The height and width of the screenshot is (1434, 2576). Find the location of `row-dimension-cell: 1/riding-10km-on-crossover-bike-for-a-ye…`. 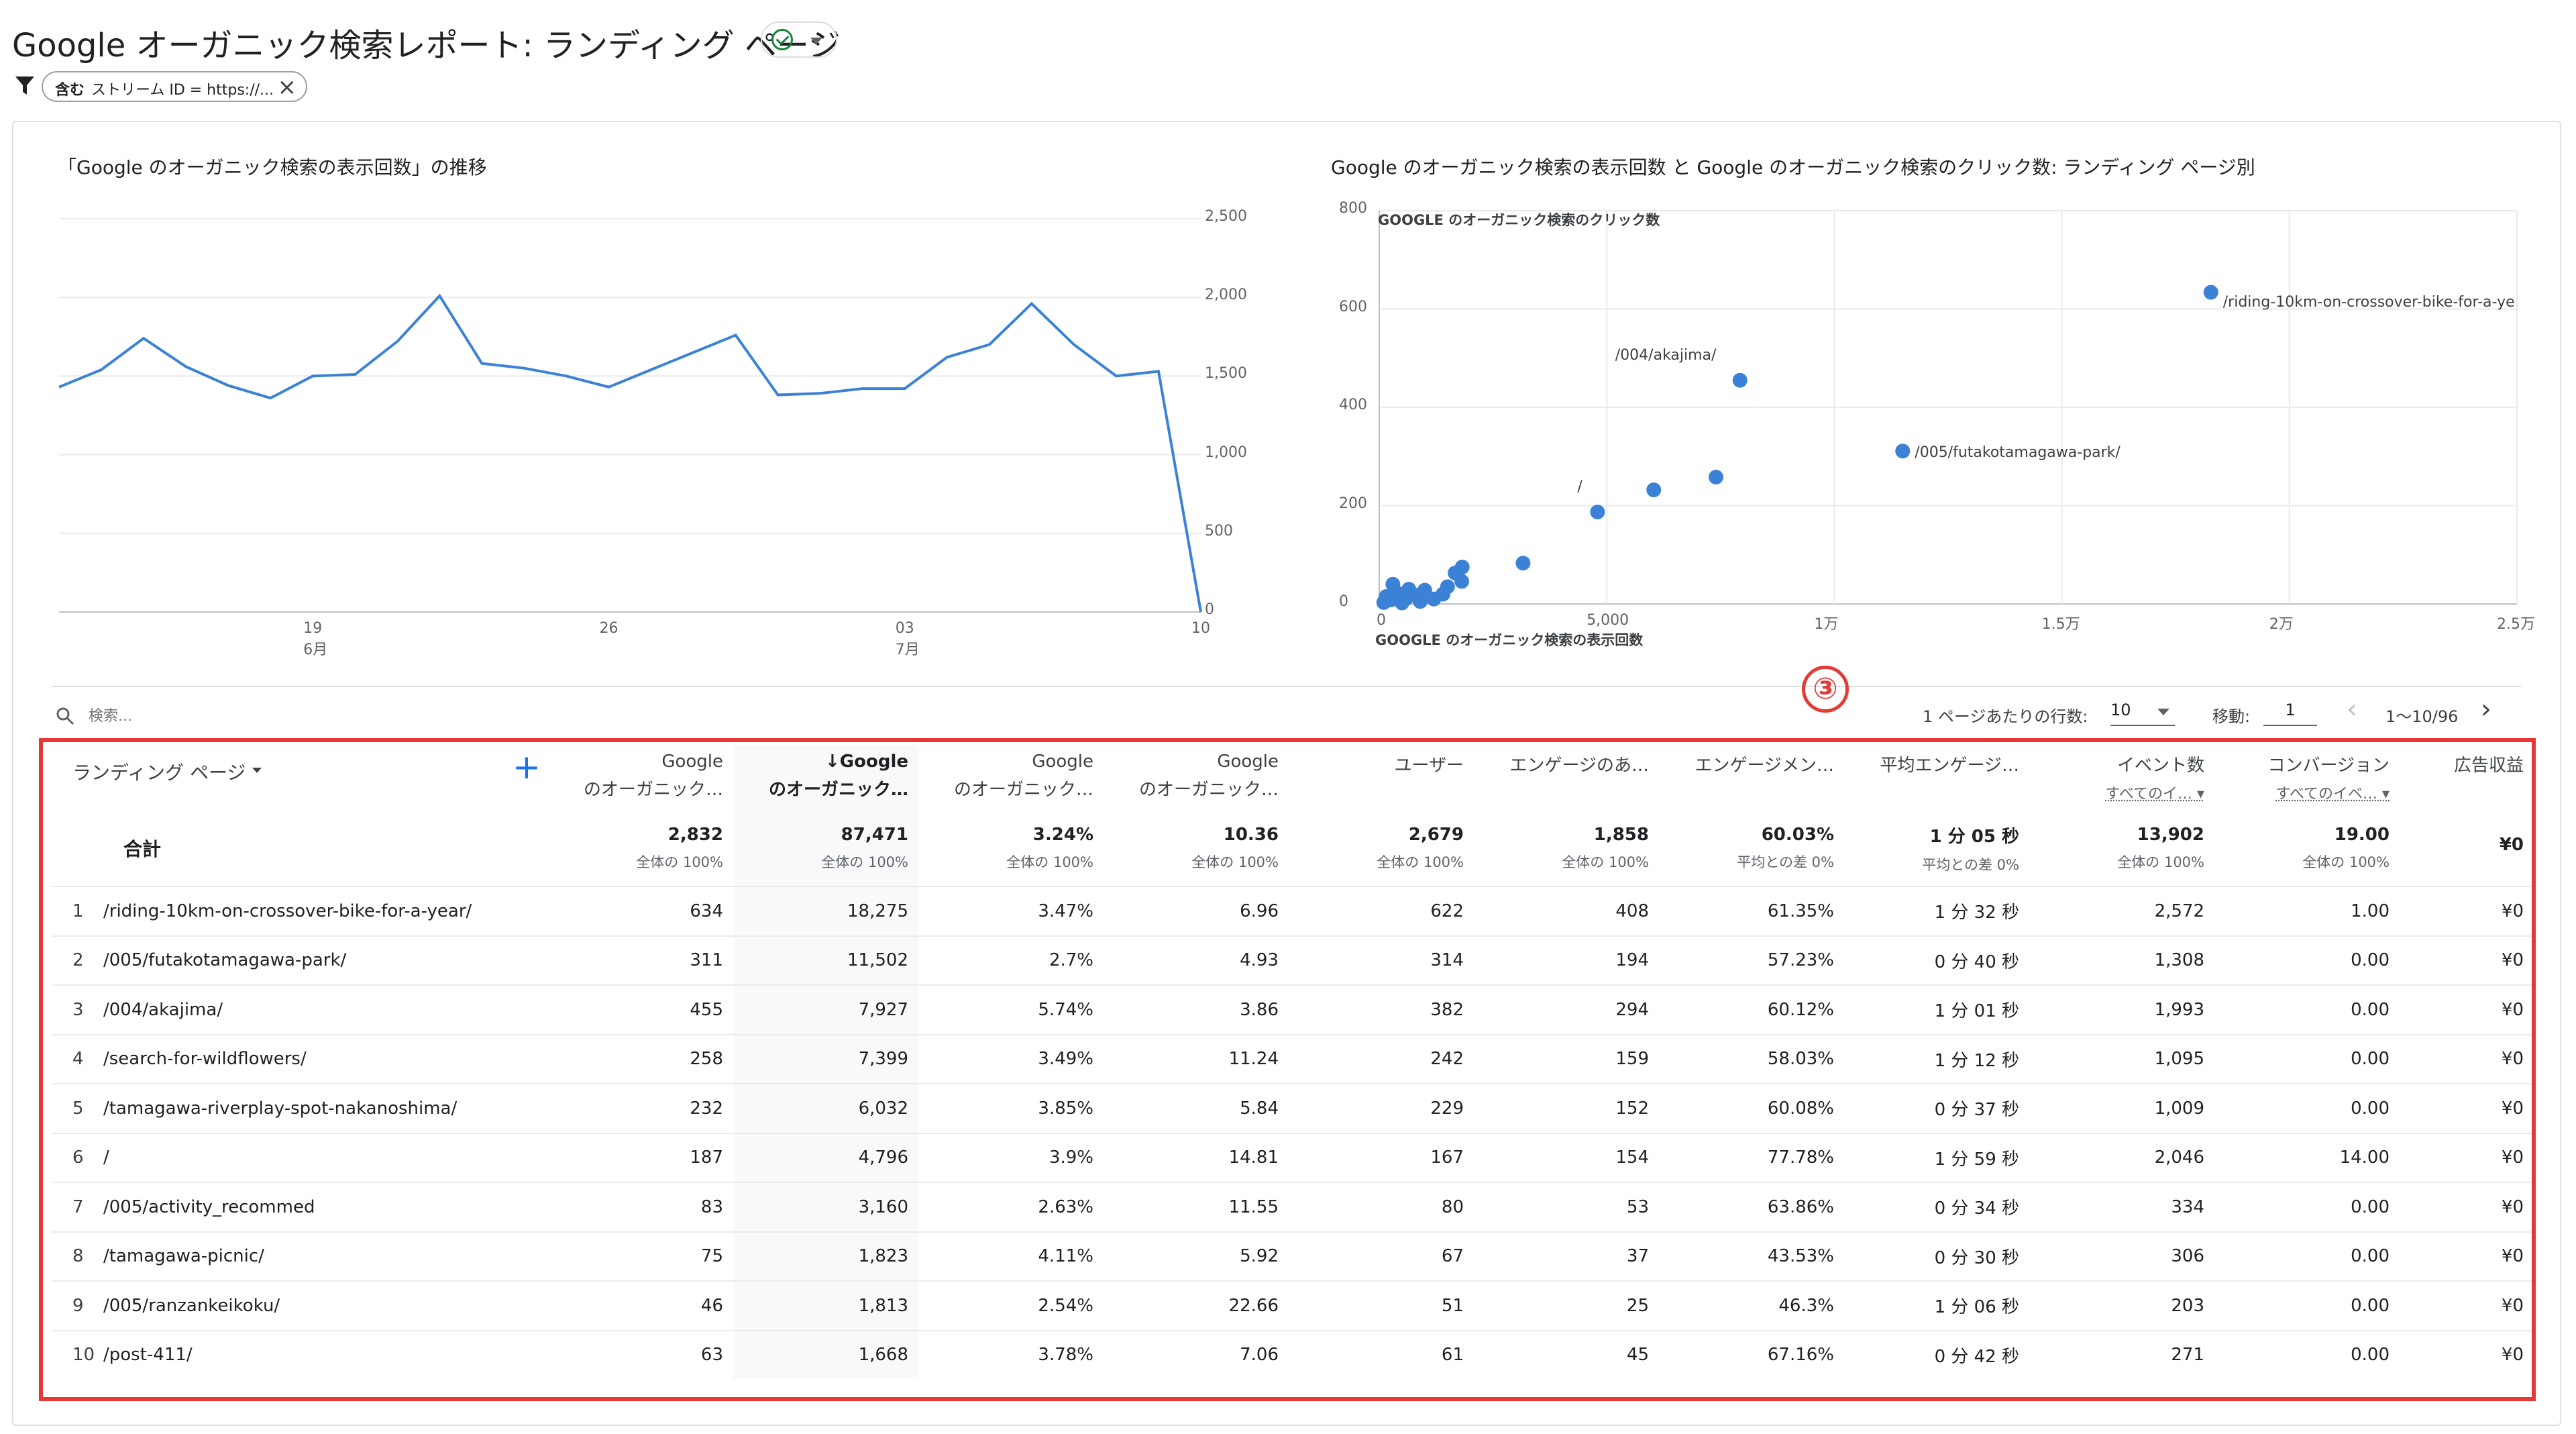

row-dimension-cell: 1/riding-10km-on-crossover-bike-for-a-ye… is located at coordinates (300, 911).